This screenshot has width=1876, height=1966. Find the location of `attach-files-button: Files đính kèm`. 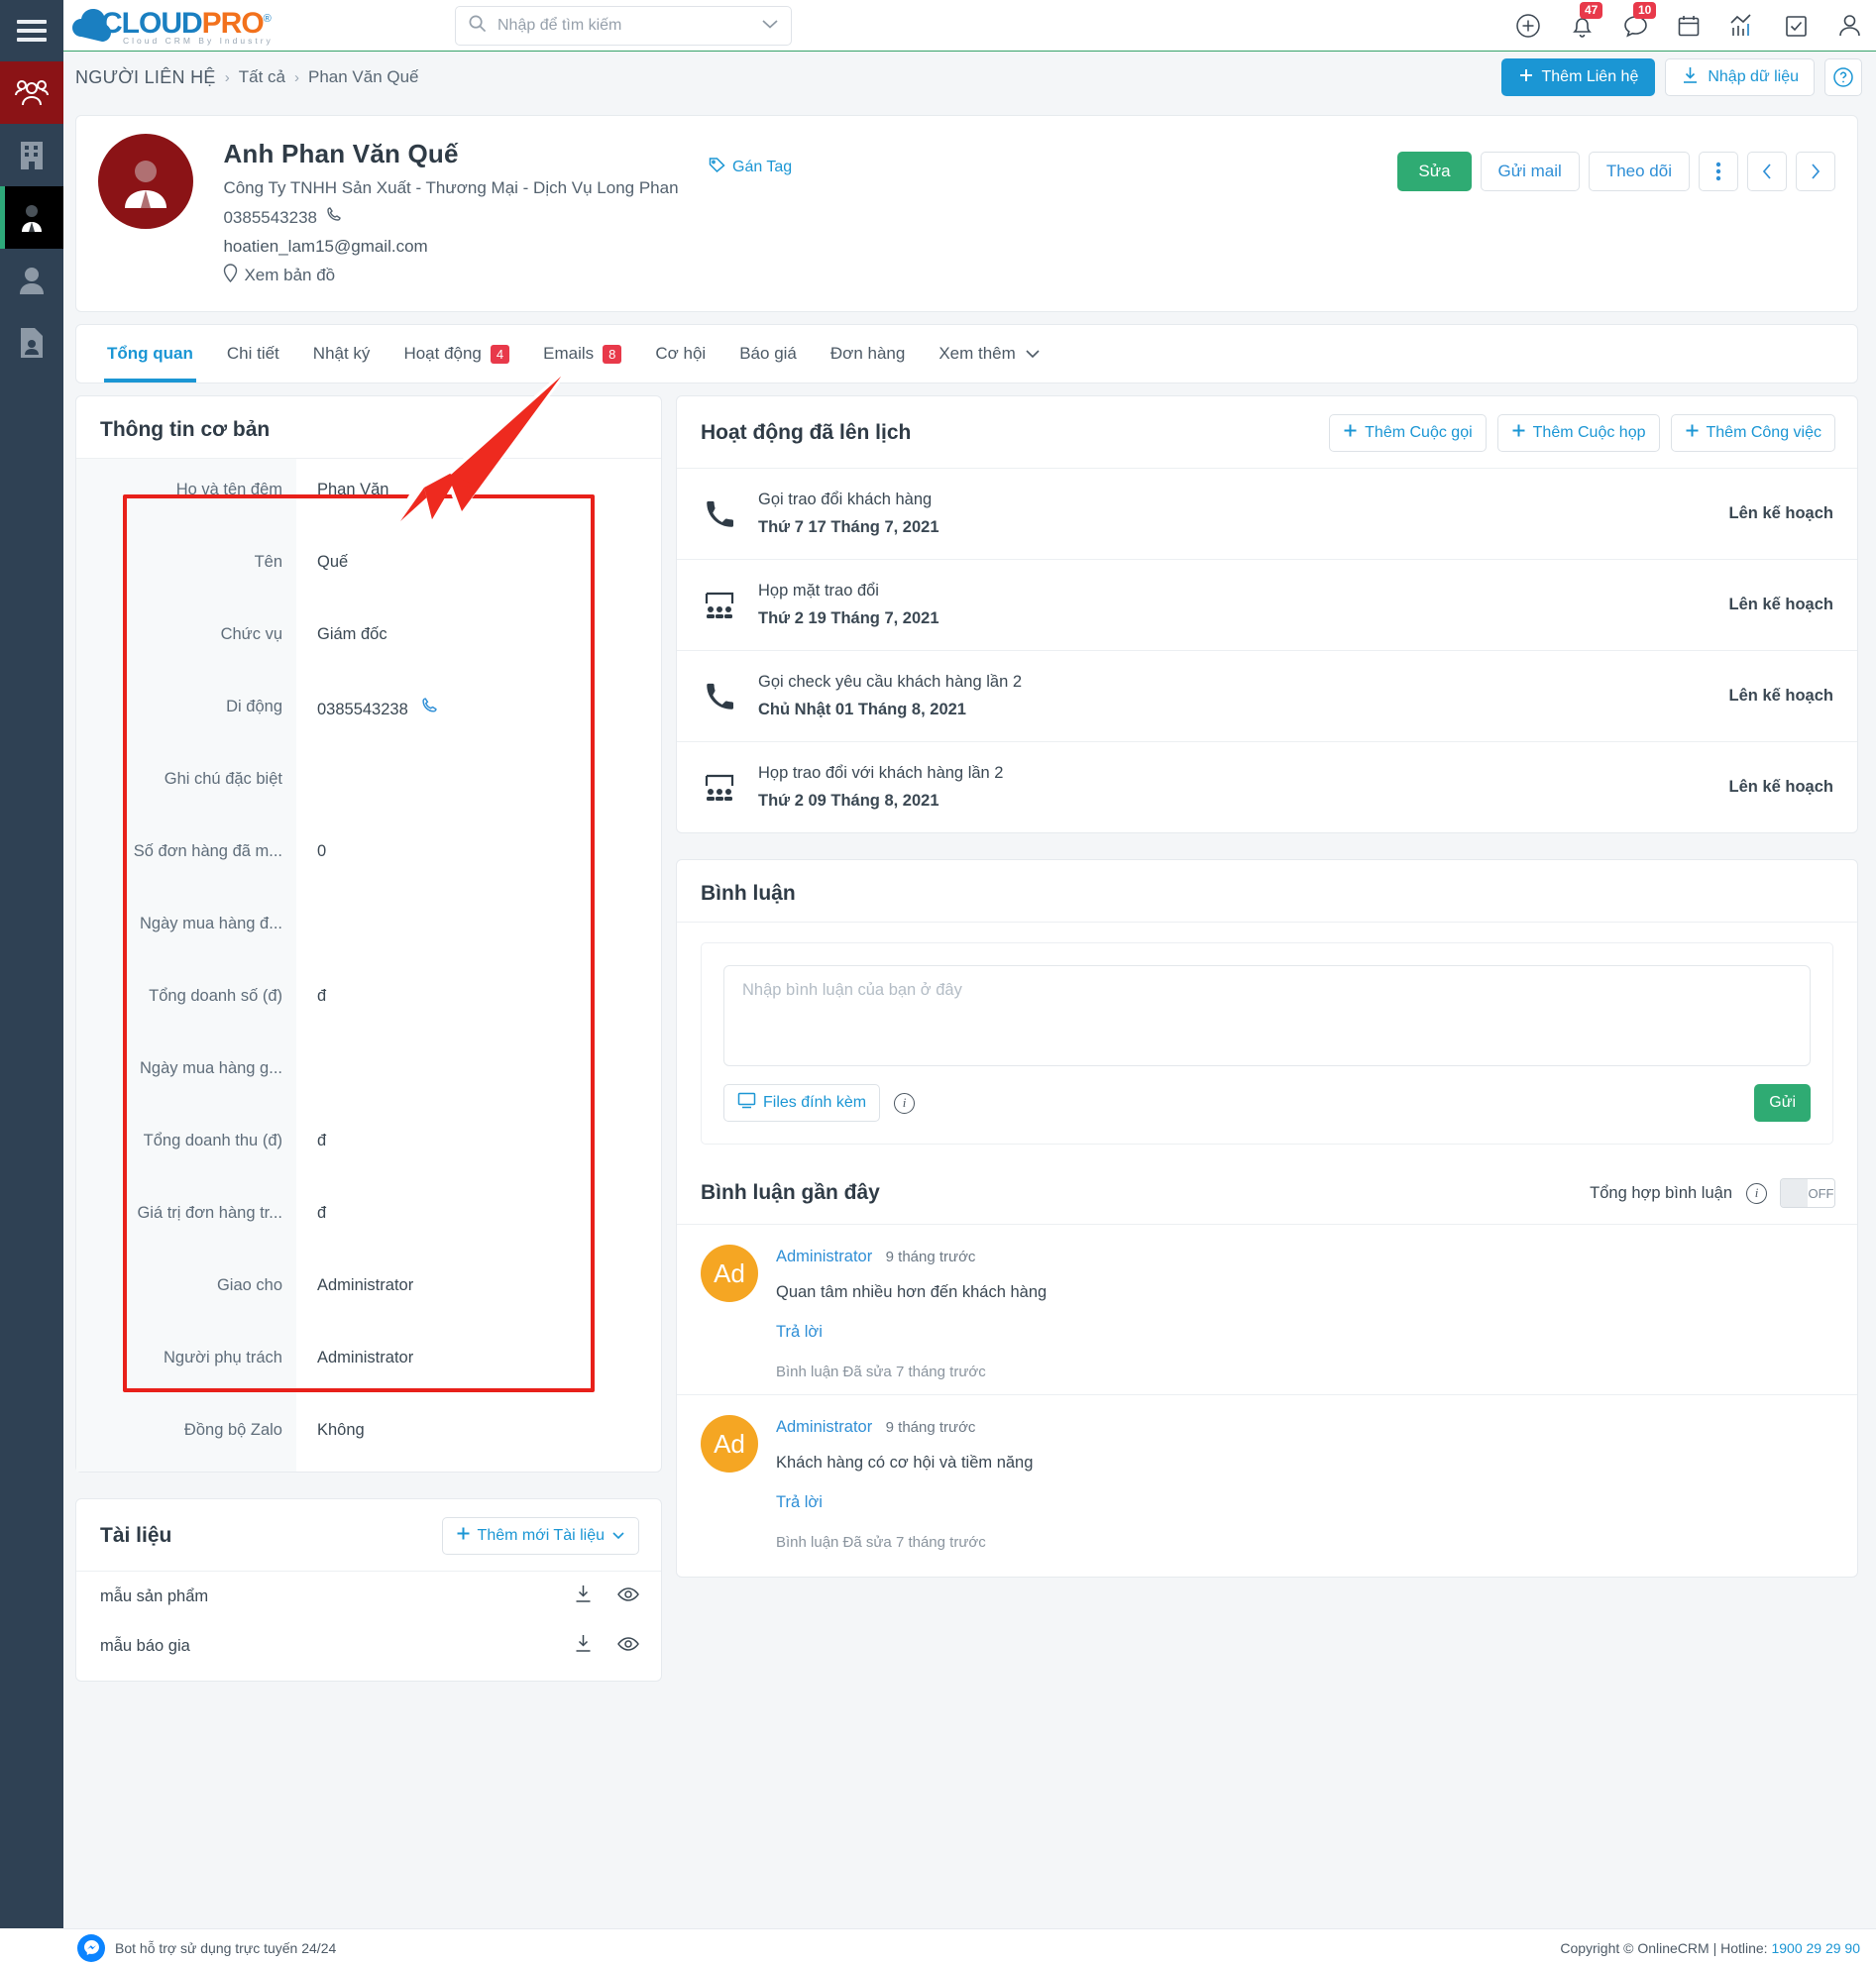

attach-files-button: Files đính kèm is located at coordinates (802, 1103).